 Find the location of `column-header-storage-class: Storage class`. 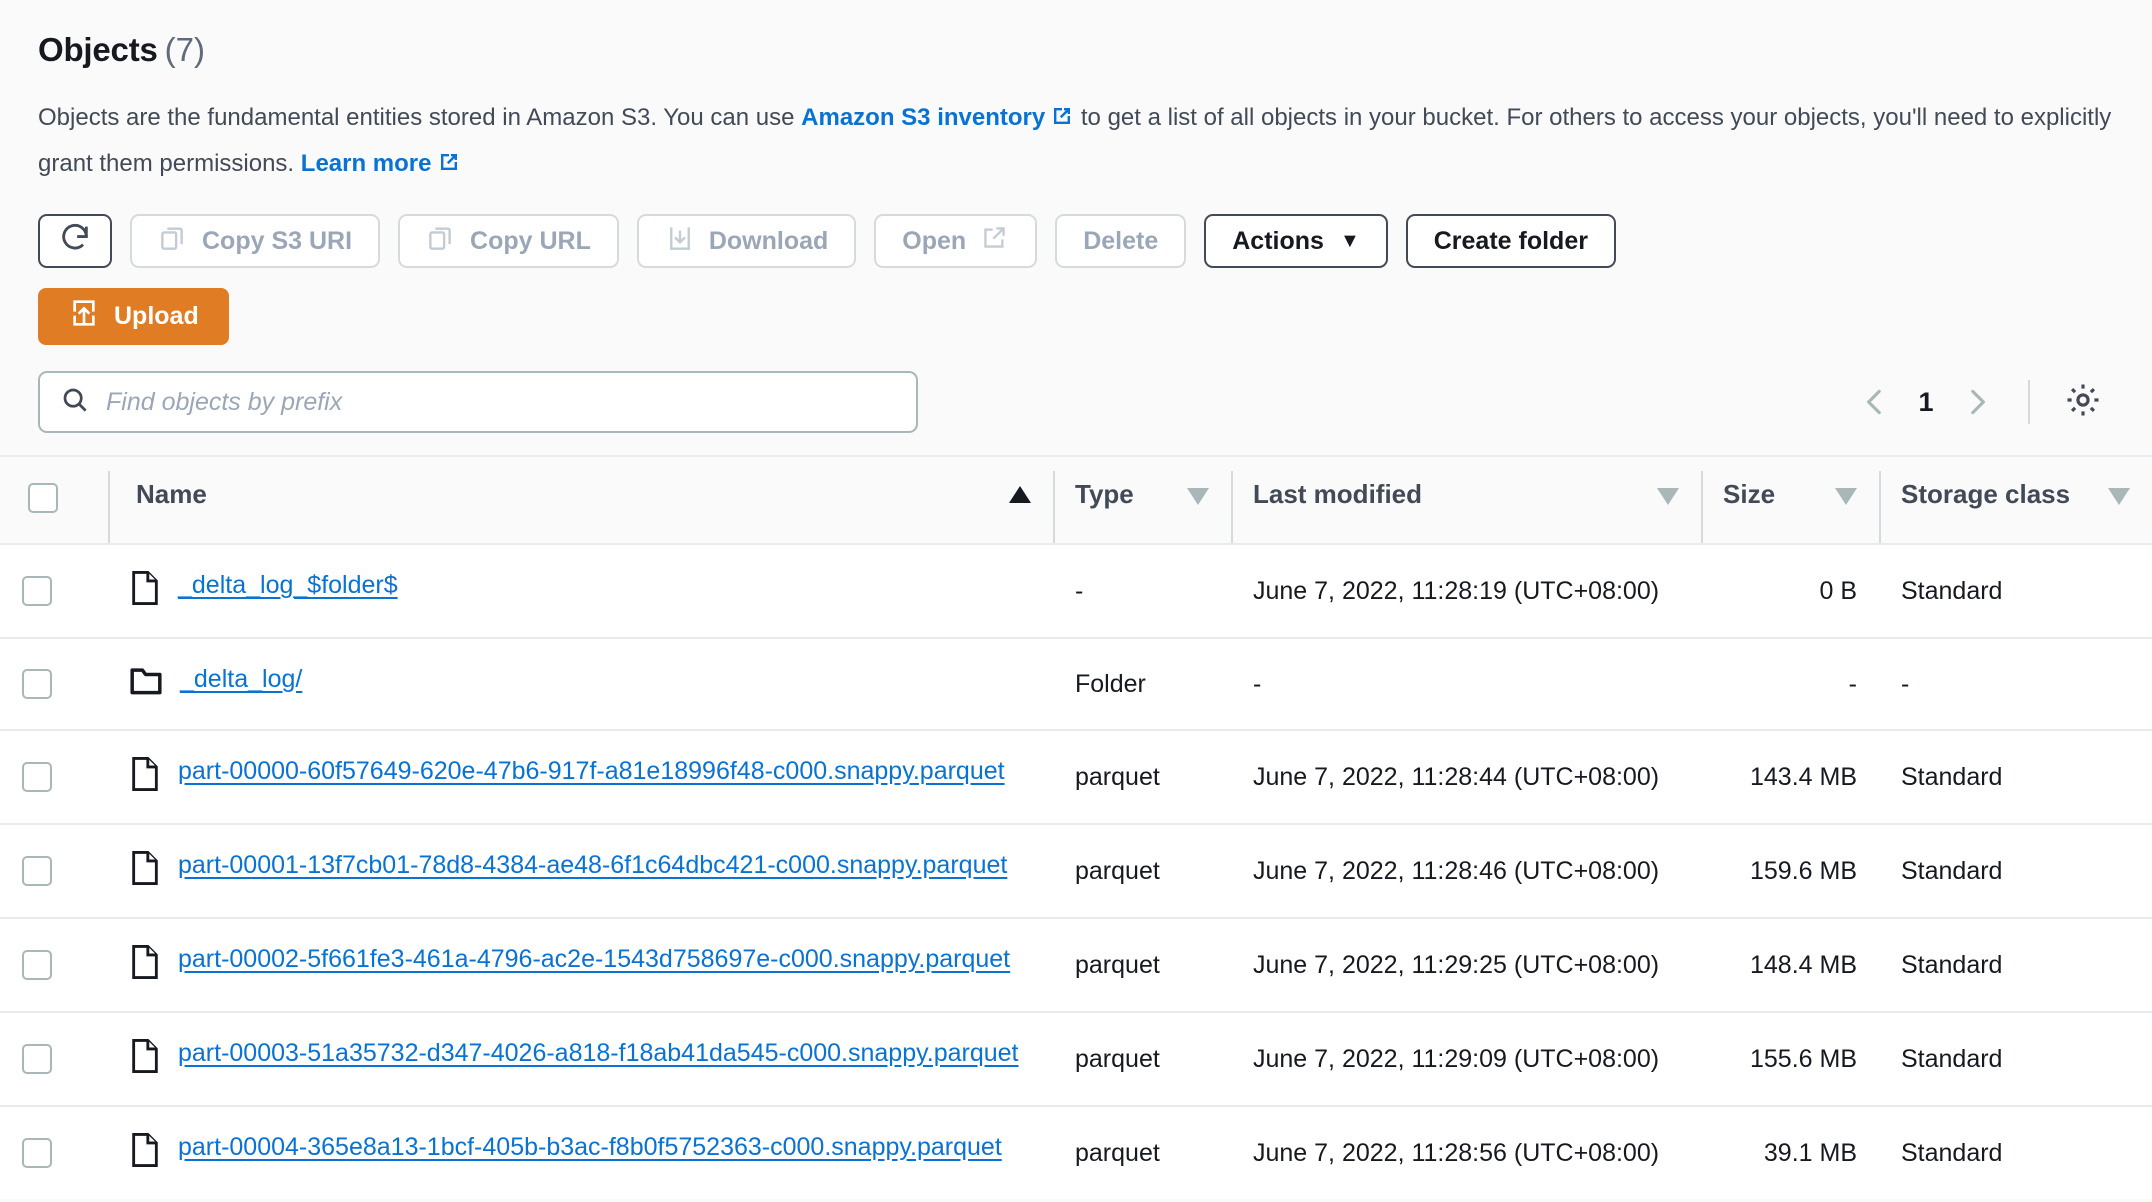

column-header-storage-class: Storage class is located at coordinates (2015, 500).